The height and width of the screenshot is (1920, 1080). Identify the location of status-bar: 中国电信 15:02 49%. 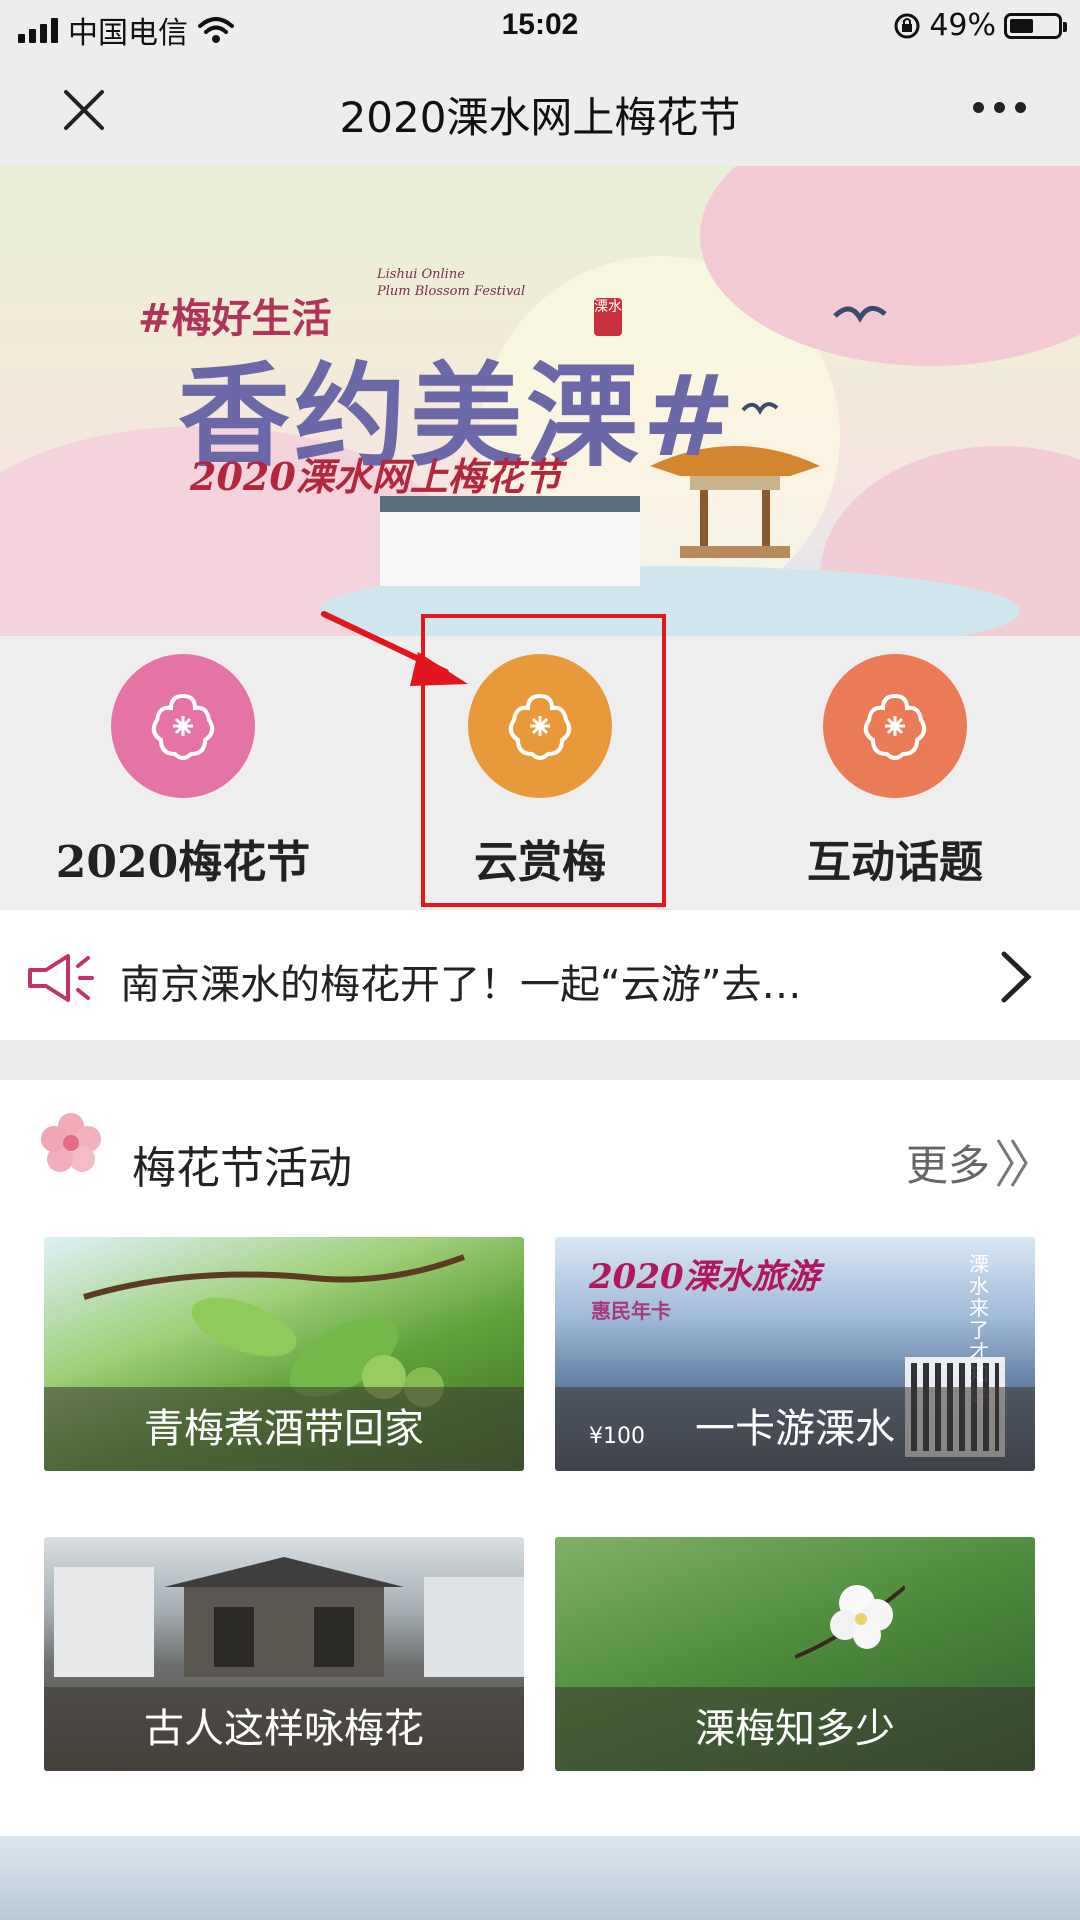
(540, 27).